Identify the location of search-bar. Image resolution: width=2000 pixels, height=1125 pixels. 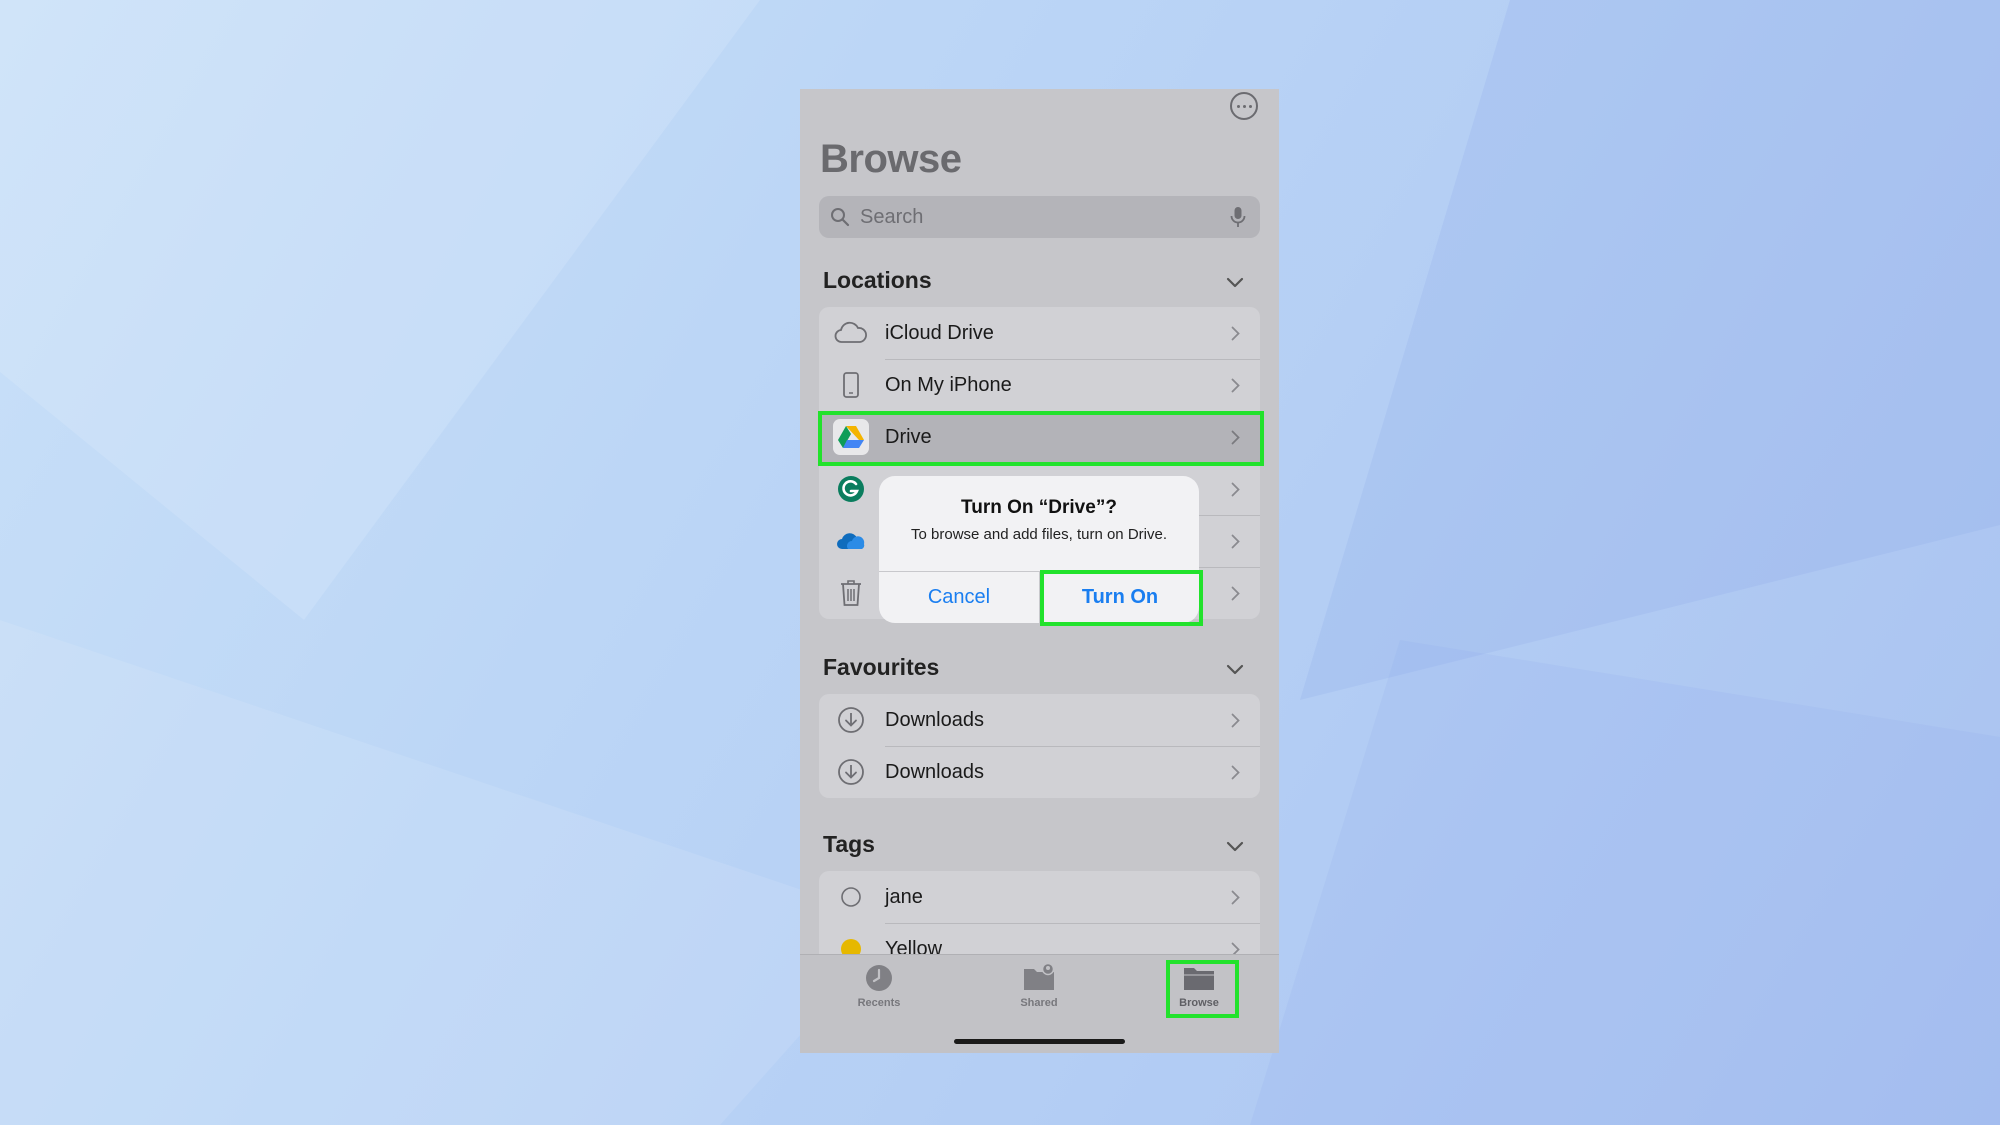
(1039, 217).